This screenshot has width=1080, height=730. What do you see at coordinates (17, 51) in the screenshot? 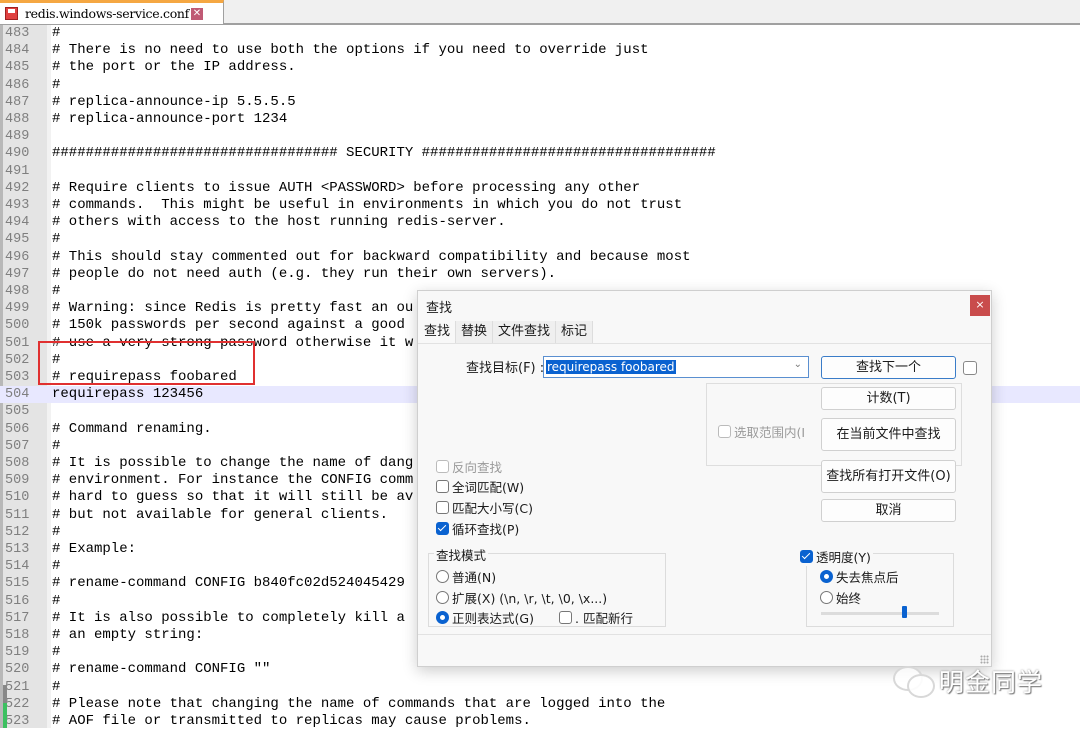
I see `line-number: 484` at bounding box center [17, 51].